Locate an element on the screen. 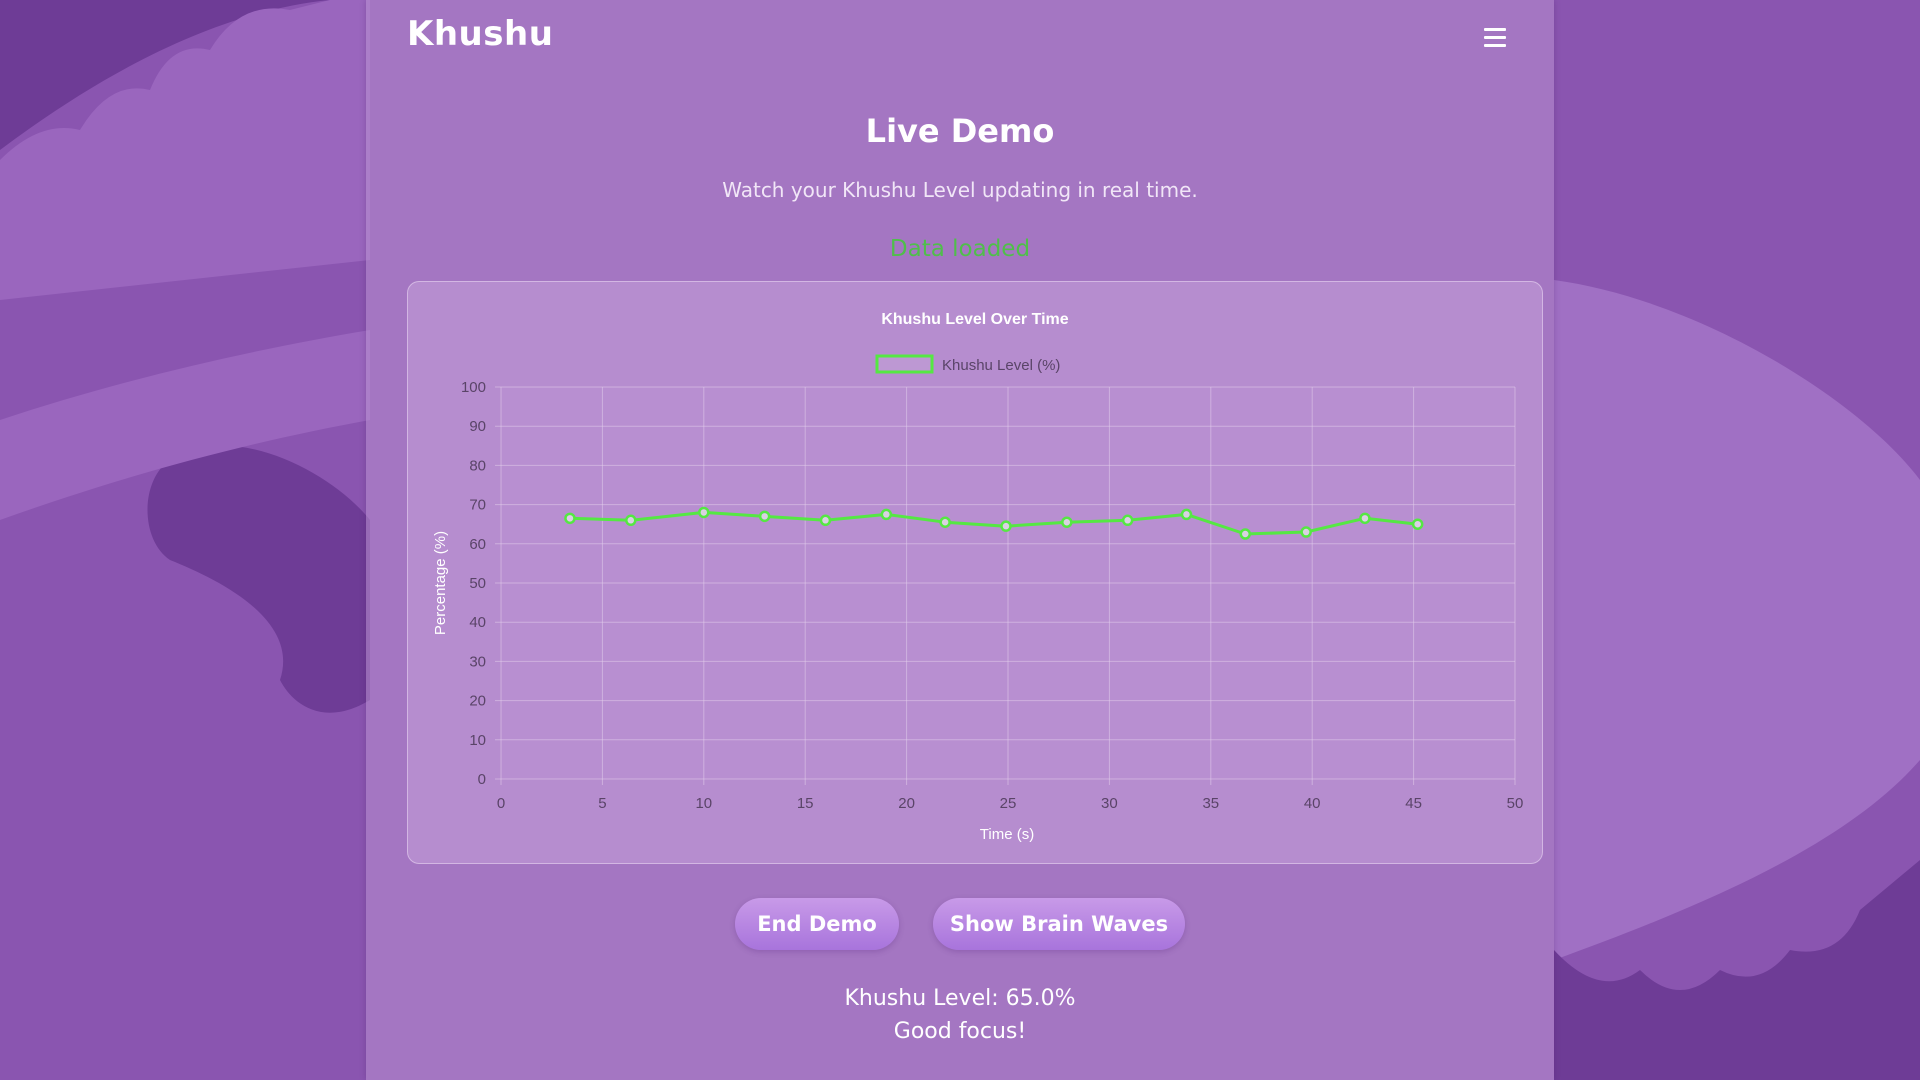 This screenshot has width=1920, height=1080. legend-swatch is located at coordinates (904, 364).